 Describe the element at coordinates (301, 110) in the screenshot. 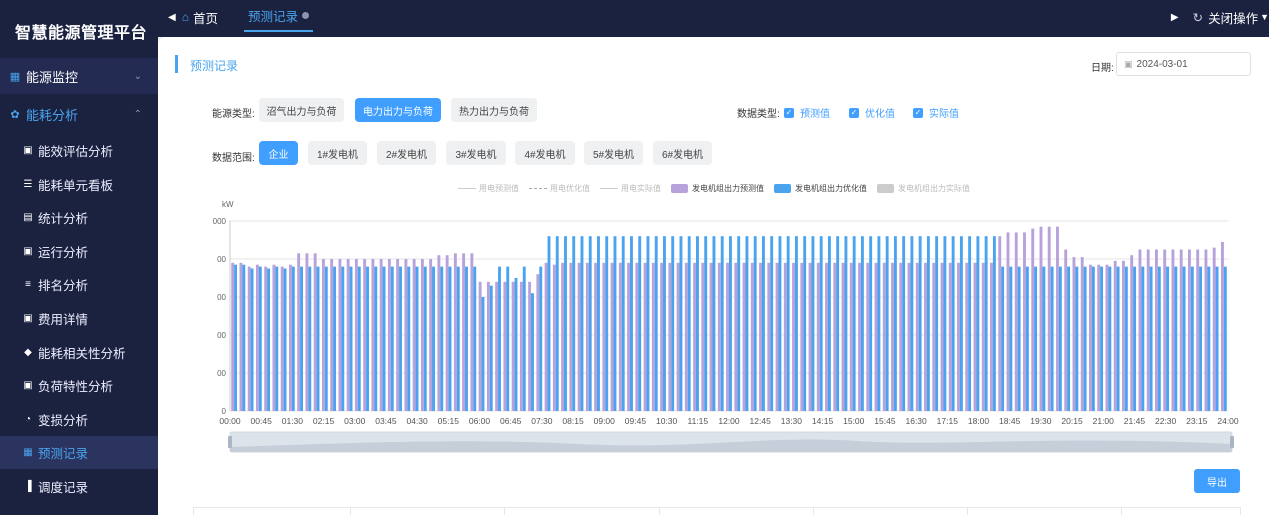

I see `energy-type-biogas-button: 沼气出力与负荷` at that location.